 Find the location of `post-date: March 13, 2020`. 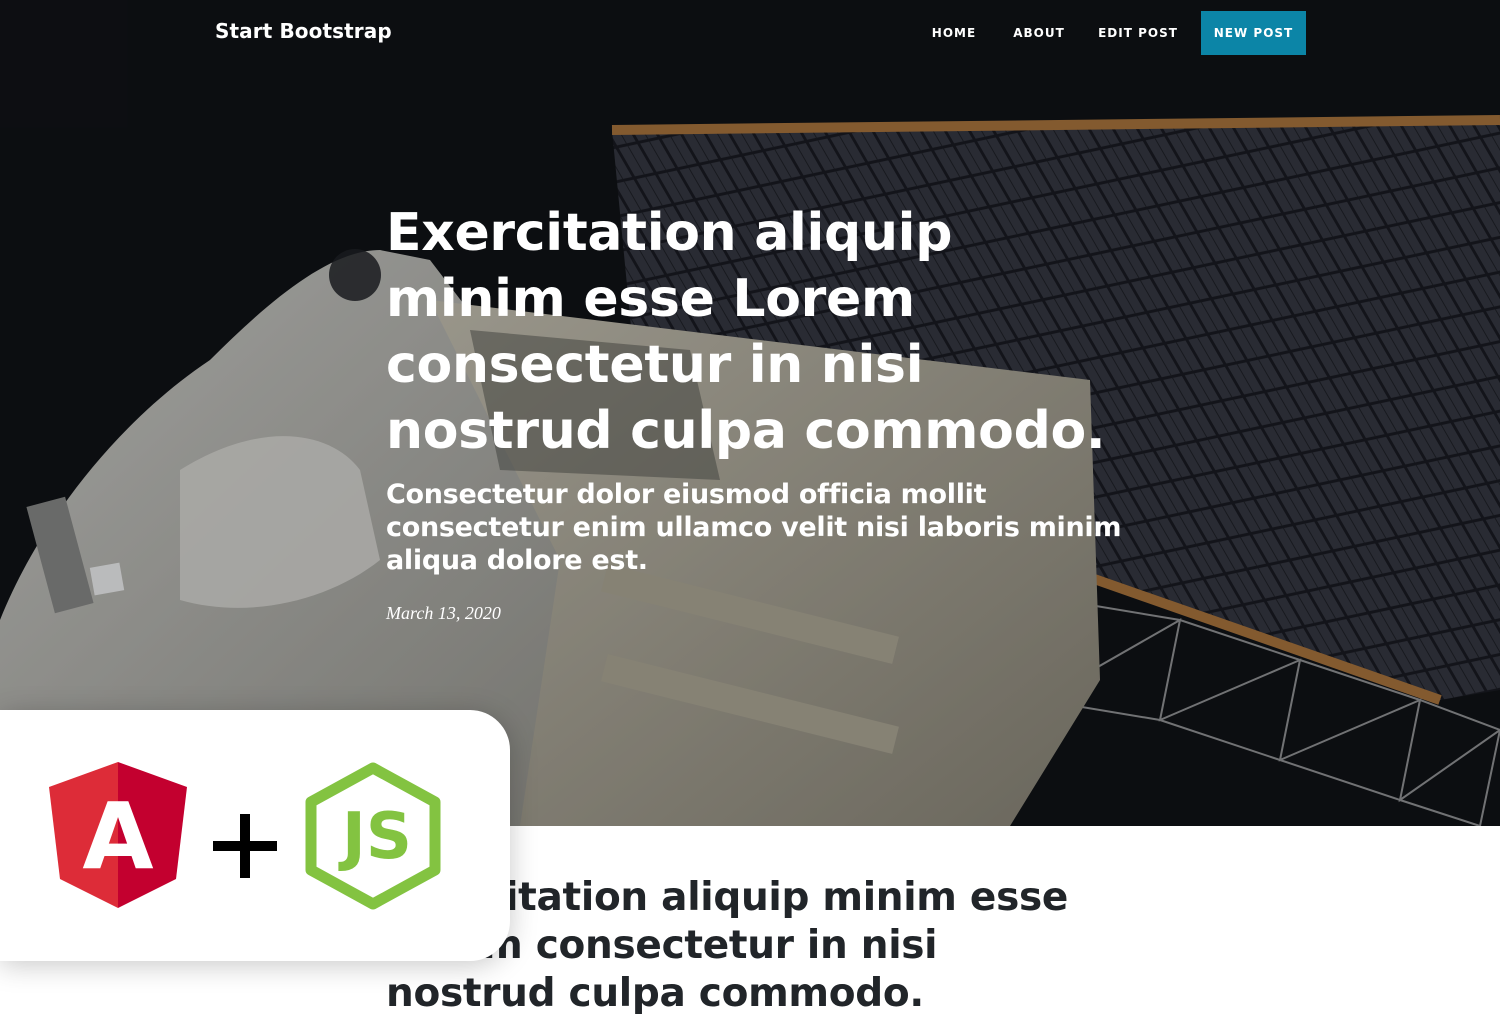

post-date: March 13, 2020 is located at coordinates (443, 613).